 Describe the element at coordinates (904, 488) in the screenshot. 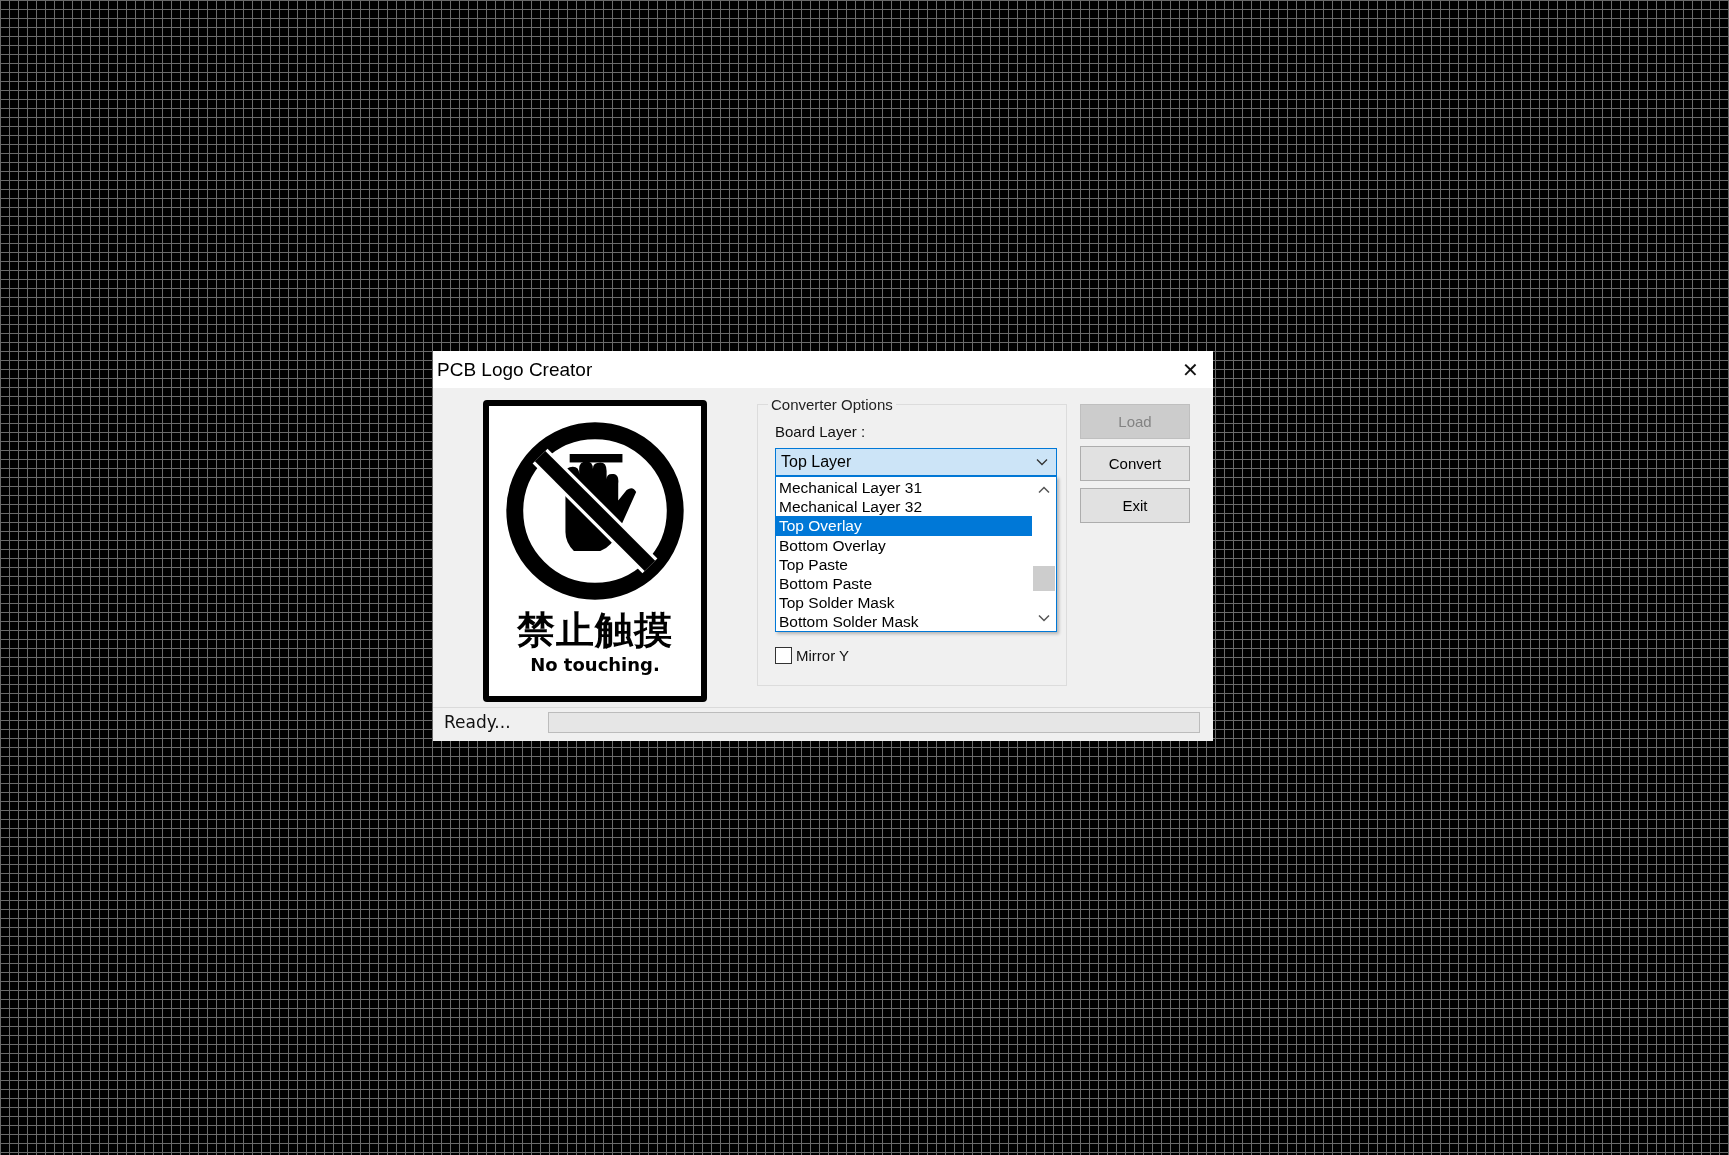

I see `dropdown-option: Mechanical Layer 31` at that location.